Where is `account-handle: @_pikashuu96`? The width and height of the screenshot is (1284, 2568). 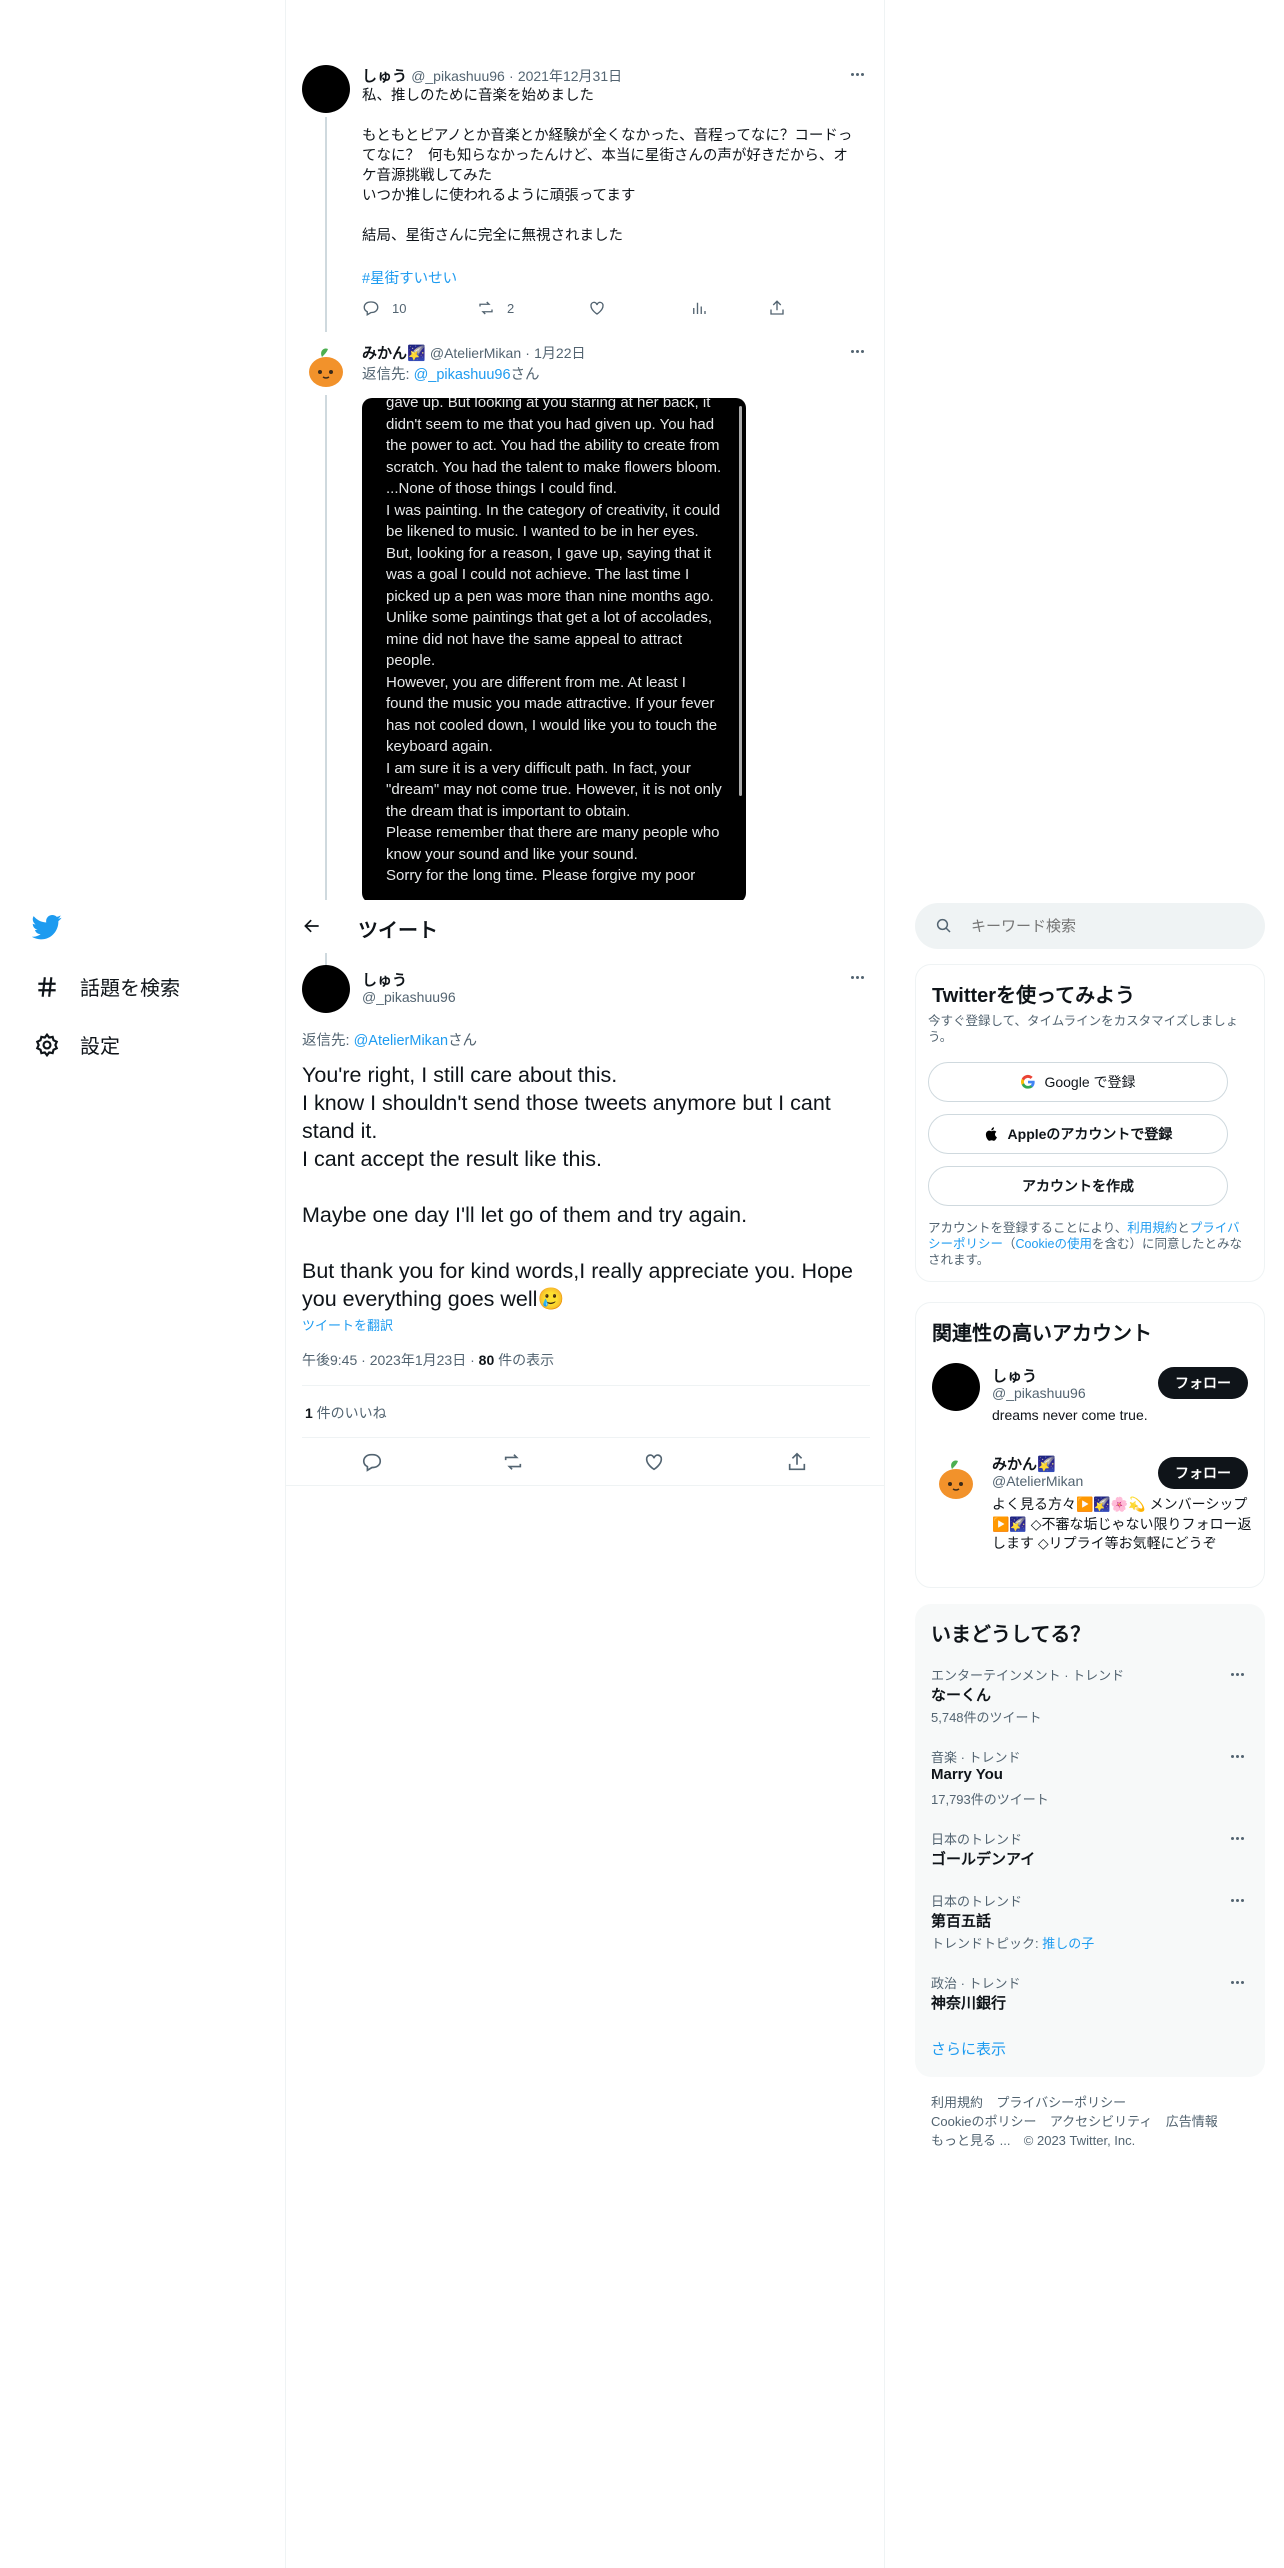
account-handle: @_pikashuu96 is located at coordinates (1039, 1393).